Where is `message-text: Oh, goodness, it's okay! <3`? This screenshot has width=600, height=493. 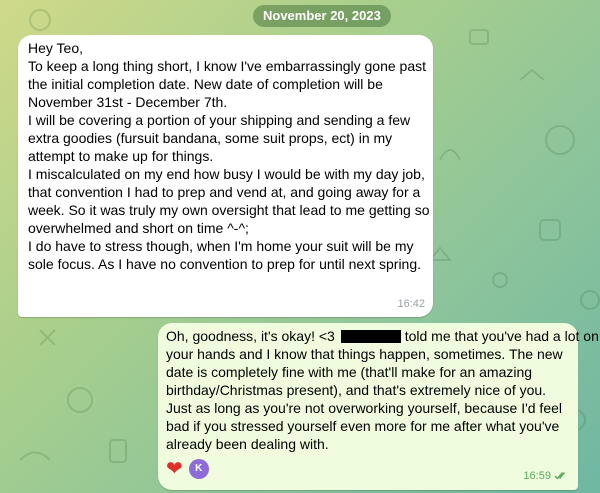 message-text: Oh, goodness, it's okay! <3 is located at coordinates (250, 336).